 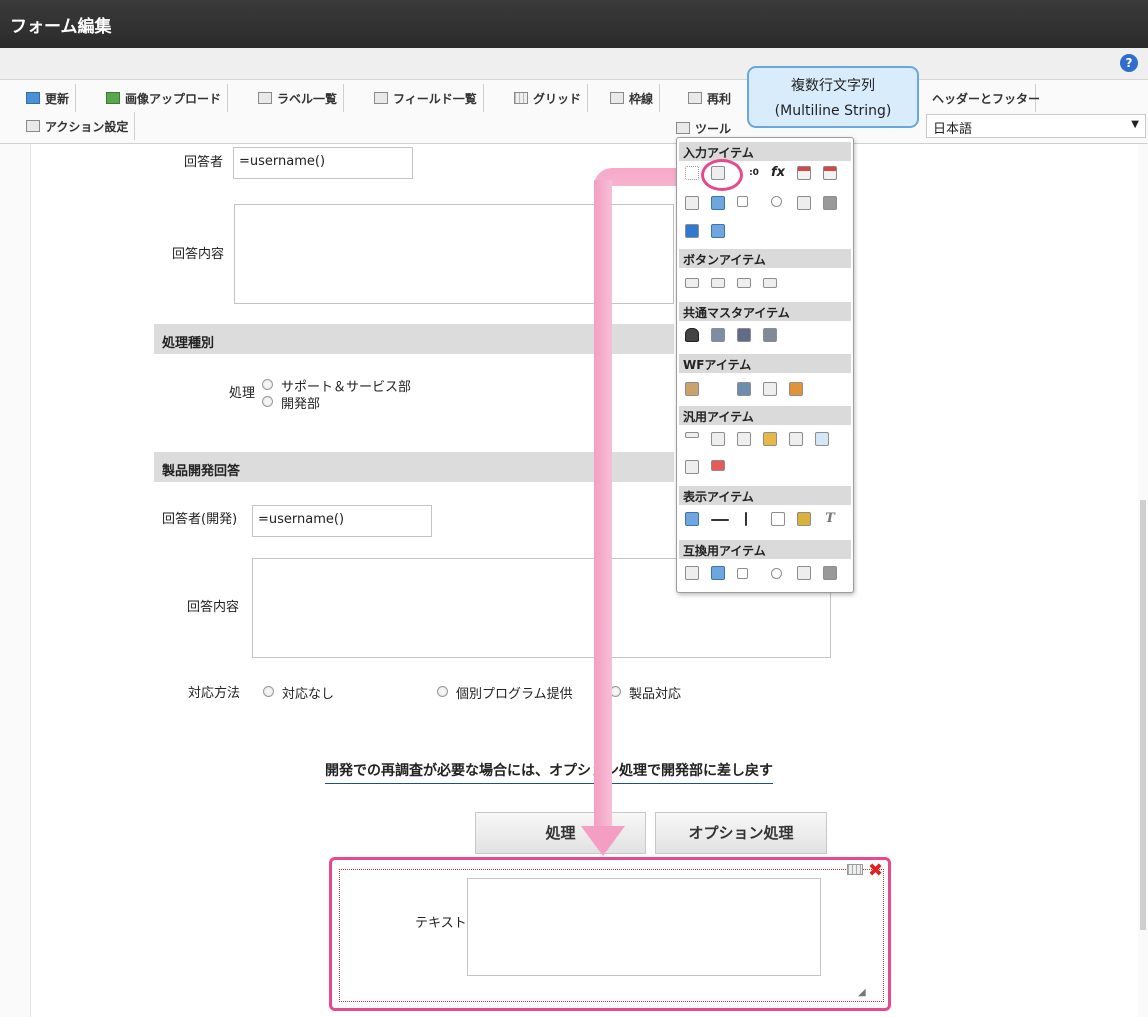 What do you see at coordinates (796, 439) in the screenshot?
I see `page-icon` at bounding box center [796, 439].